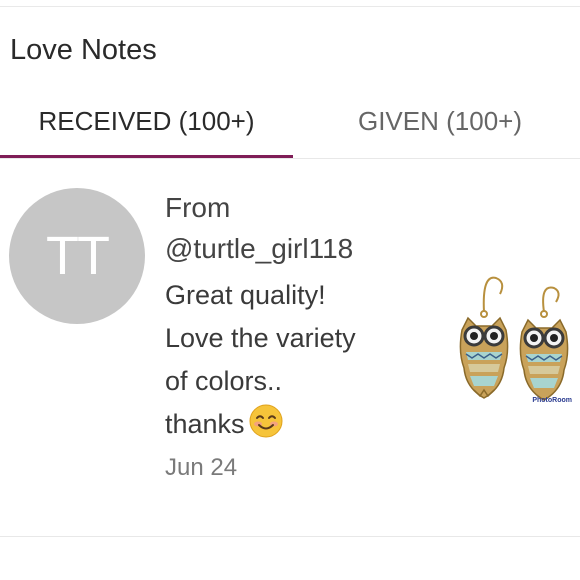 The height and width of the screenshot is (580, 580). I want to click on message-line-text: thanks, so click(205, 424).